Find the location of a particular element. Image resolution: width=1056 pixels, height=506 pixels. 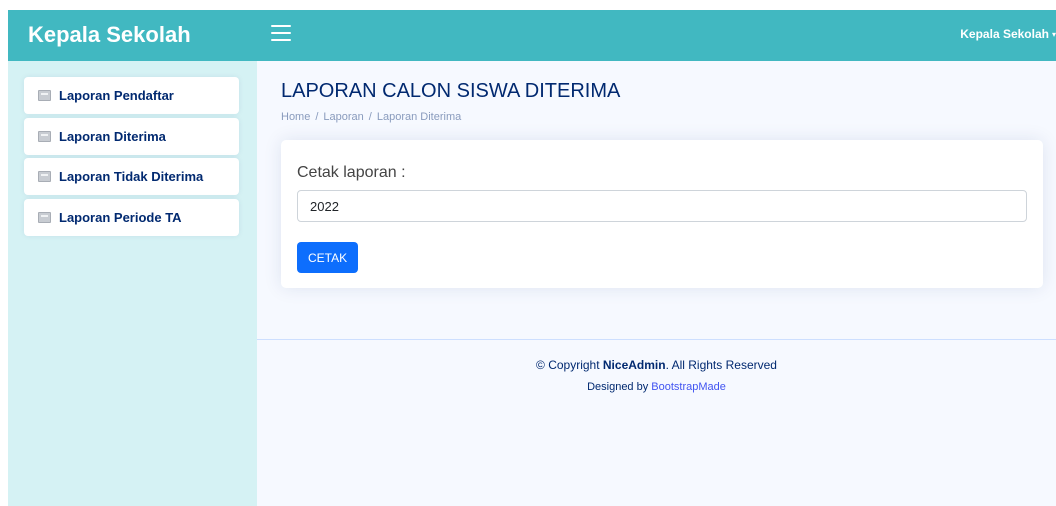

sidebar-item-label: Laporan Pendaftar is located at coordinates (116, 95).